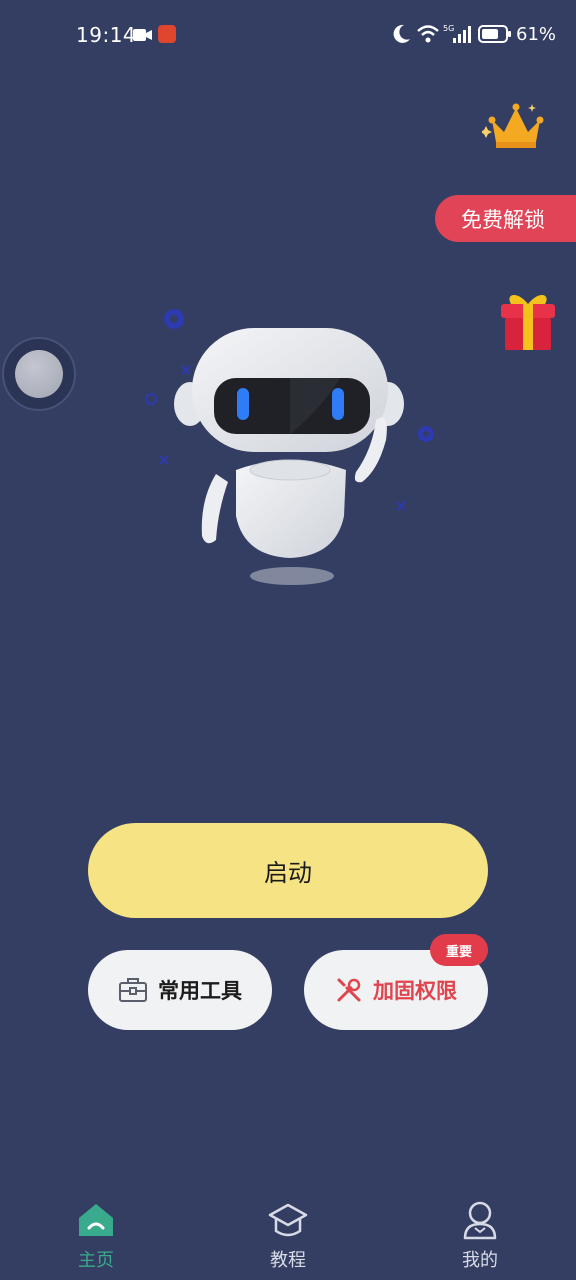 The height and width of the screenshot is (1280, 576). What do you see at coordinates (288, 35) in the screenshot?
I see `status-bar: 19:14 5G 61%` at bounding box center [288, 35].